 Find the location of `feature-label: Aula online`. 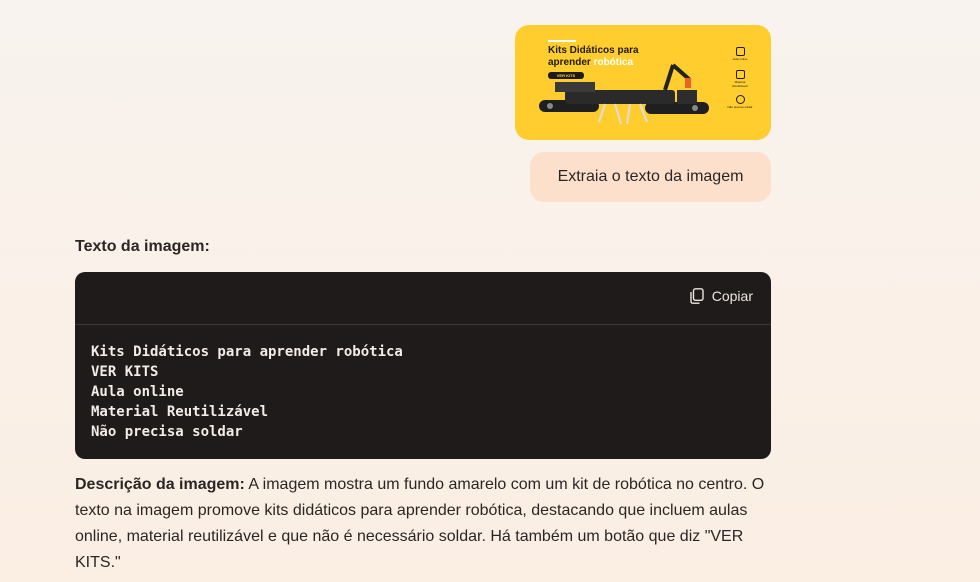

feature-label: Aula online is located at coordinates (740, 59).